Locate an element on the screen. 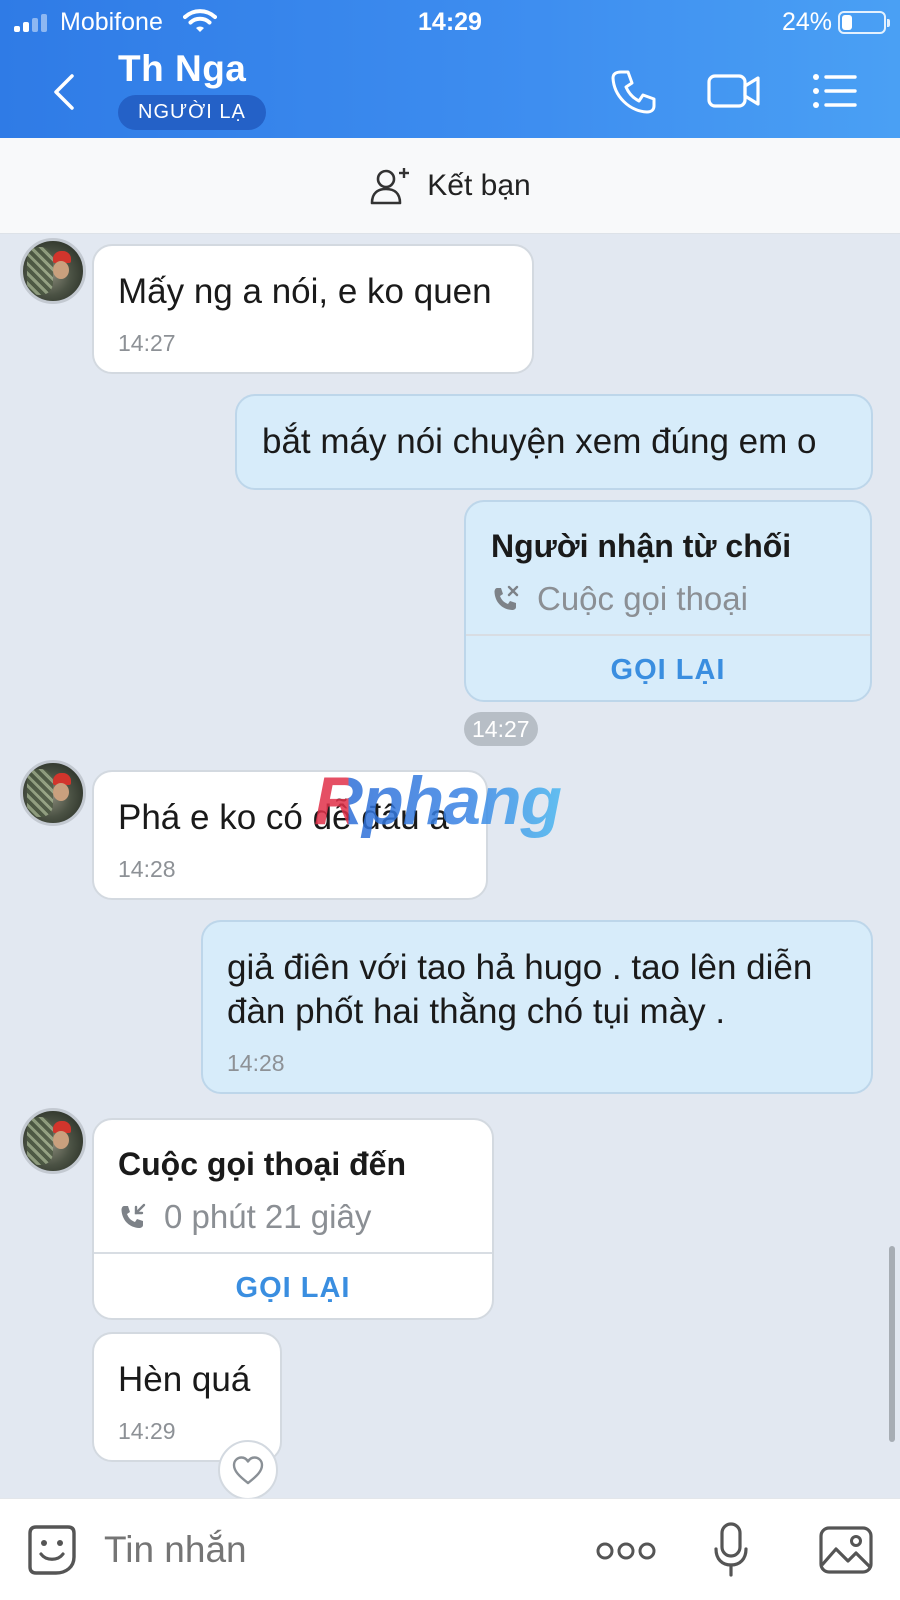 This screenshot has height=1600, width=900. message-input is located at coordinates (324, 1550).